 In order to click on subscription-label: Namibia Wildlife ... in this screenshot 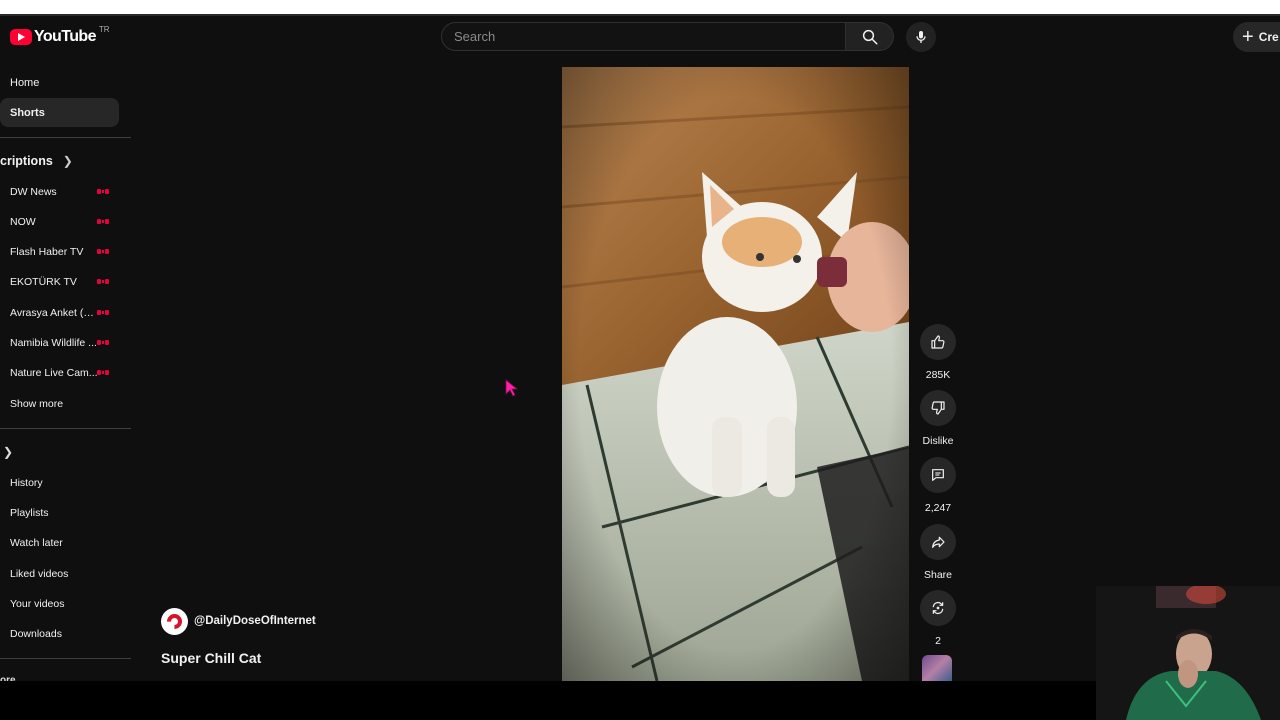, I will do `click(53, 342)`.